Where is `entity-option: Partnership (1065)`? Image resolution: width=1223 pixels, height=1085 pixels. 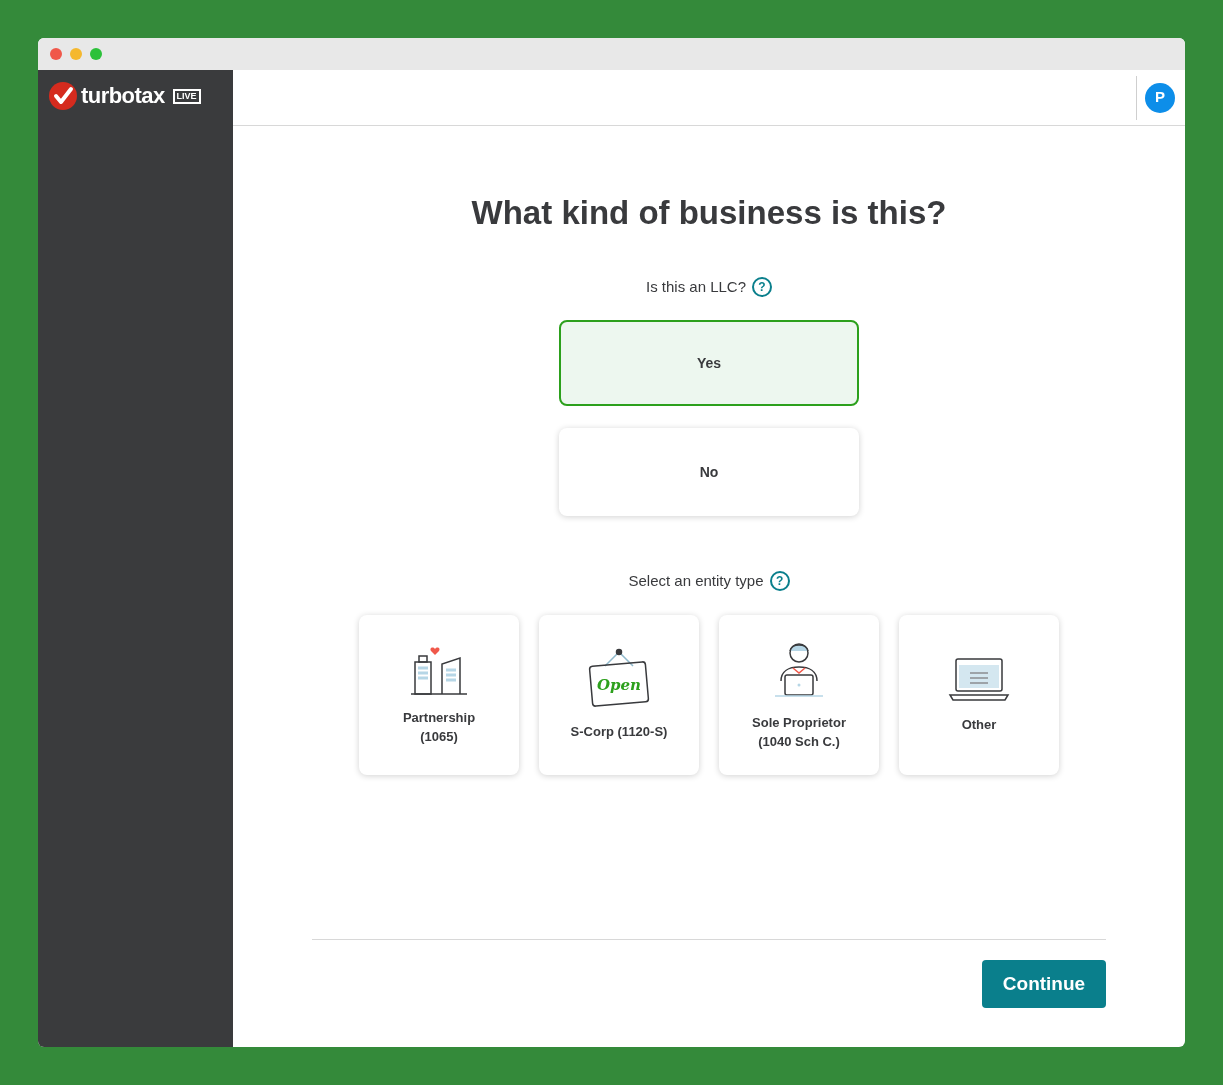
entity-option: Partnership (1065) is located at coordinates (439, 694).